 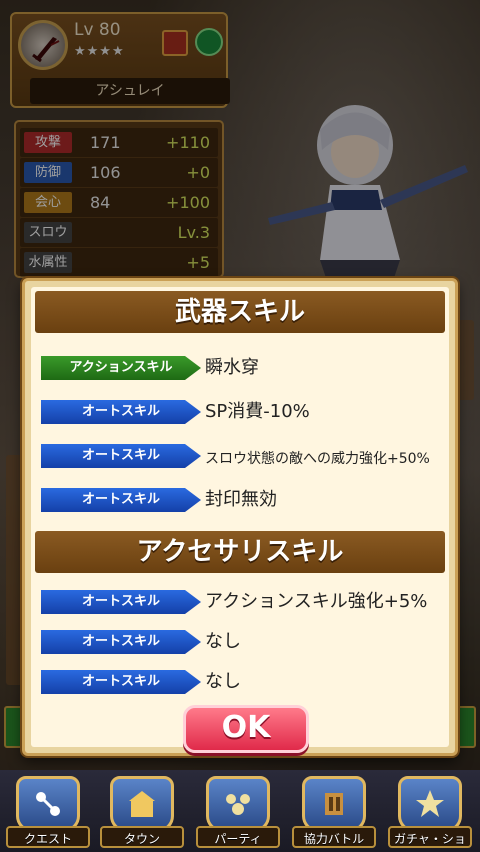 I want to click on nav-label: クエスト, so click(x=48, y=837).